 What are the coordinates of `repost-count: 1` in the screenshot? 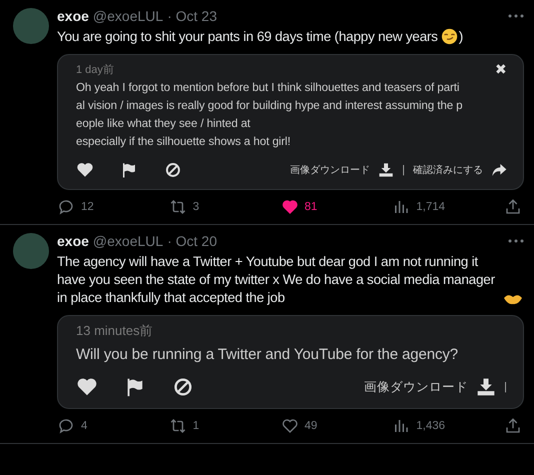 It's located at (196, 426).